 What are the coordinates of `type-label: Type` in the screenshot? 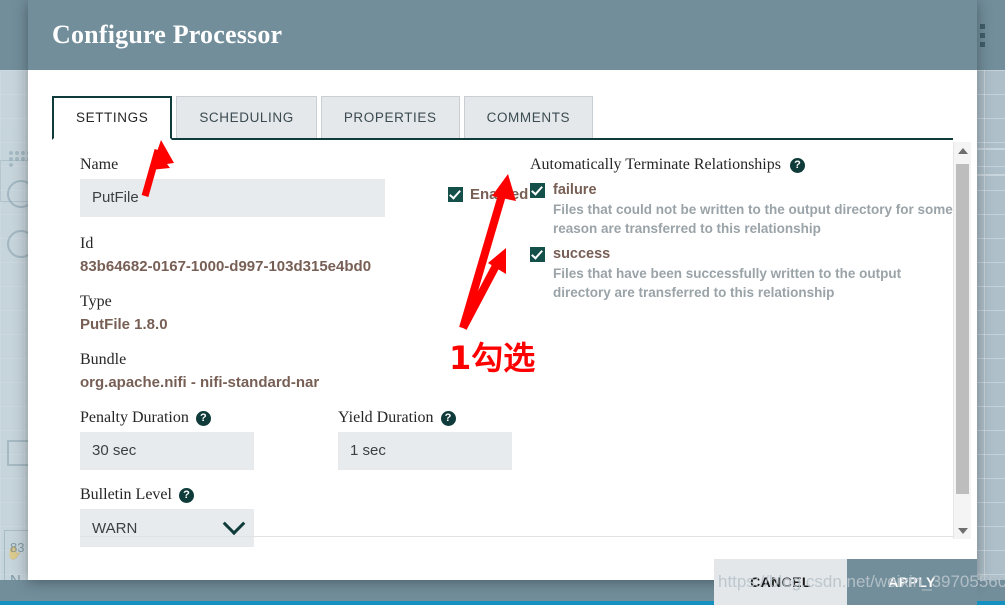 It's located at (96, 301).